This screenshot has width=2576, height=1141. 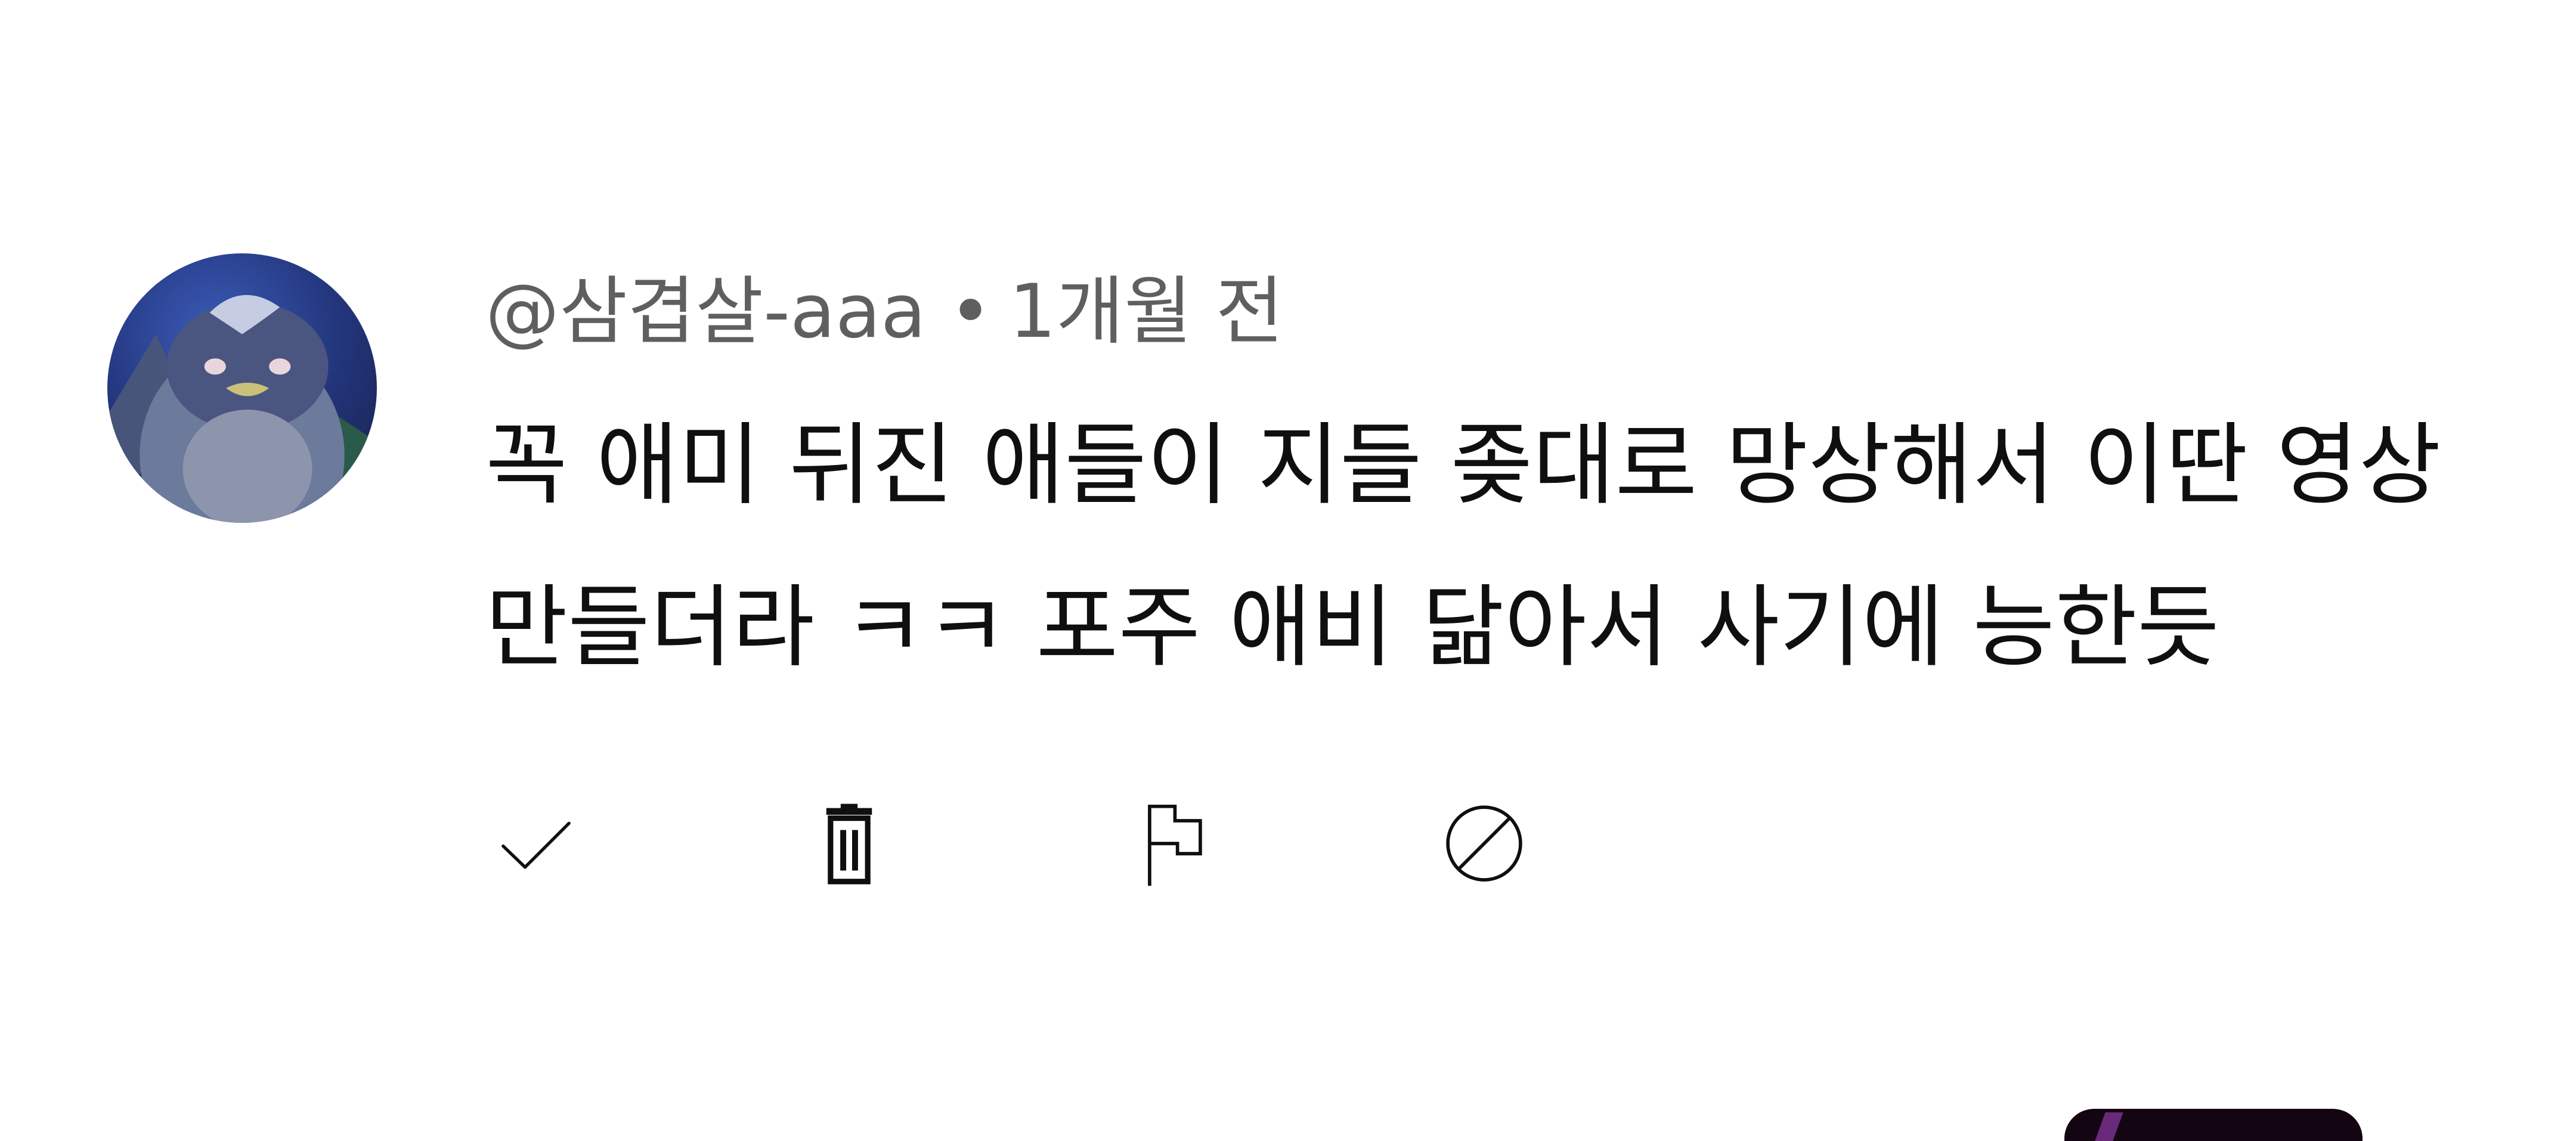 I want to click on comment-meta: @삼겹살-aaa • 1개월 전, so click(x=885, y=311).